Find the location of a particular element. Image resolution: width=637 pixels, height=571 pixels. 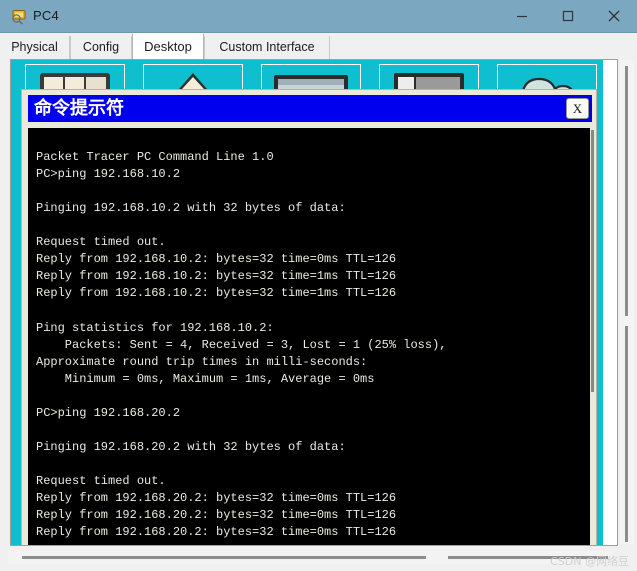

maximize-button is located at coordinates (568, 16).